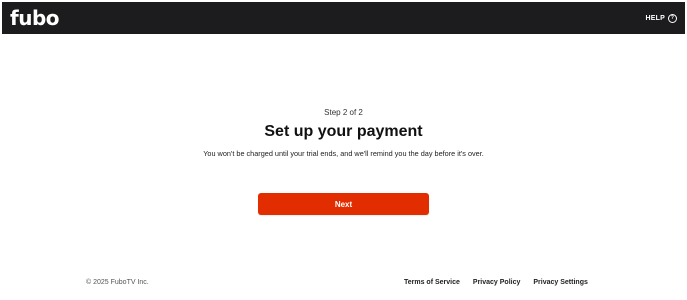 Image resolution: width=687 pixels, height=300 pixels. Describe the element at coordinates (343, 204) in the screenshot. I see `next-button: Next` at that location.